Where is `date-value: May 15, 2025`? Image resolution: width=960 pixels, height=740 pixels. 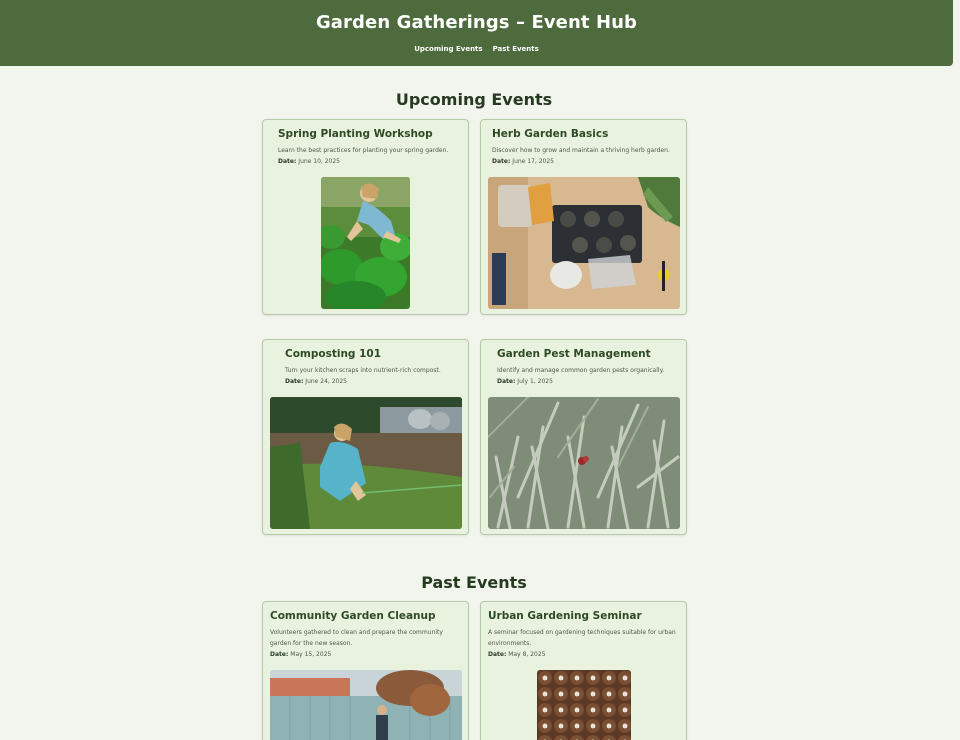
date-value: May 15, 2025 is located at coordinates (311, 654).